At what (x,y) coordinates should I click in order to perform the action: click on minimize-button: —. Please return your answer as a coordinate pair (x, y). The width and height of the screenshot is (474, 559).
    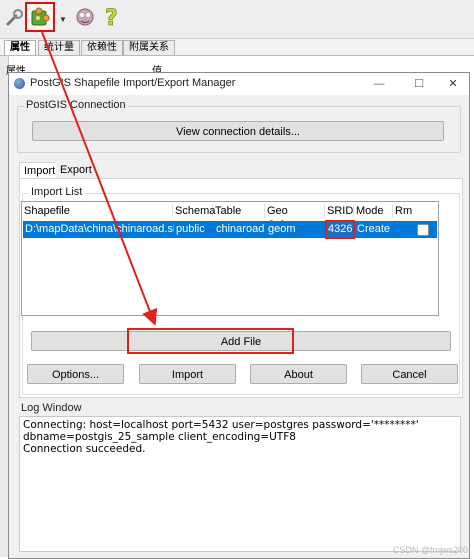
    Looking at the image, I should click on (379, 84).